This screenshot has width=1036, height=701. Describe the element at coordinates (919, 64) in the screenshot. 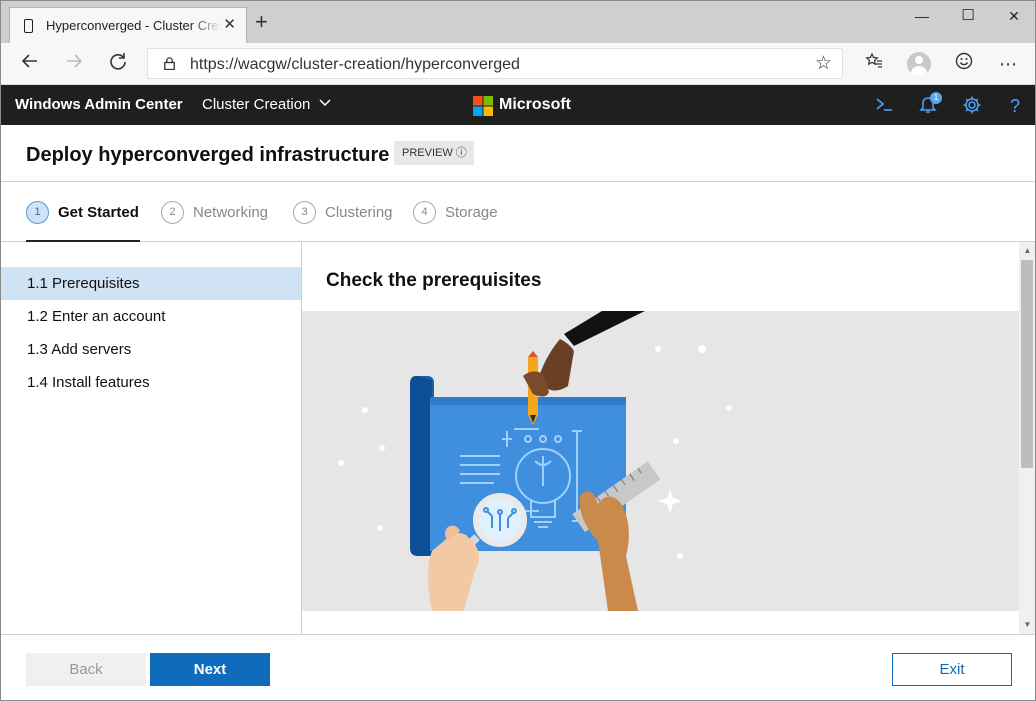

I see `profile-icon` at that location.